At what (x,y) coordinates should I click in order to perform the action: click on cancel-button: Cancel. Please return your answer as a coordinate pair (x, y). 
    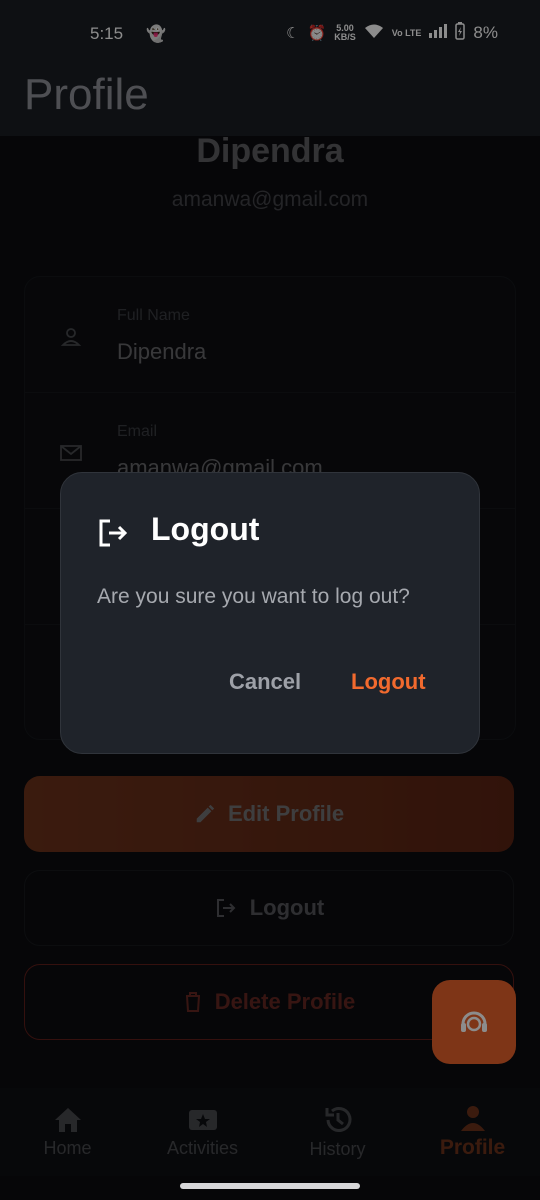
    Looking at the image, I should click on (265, 682).